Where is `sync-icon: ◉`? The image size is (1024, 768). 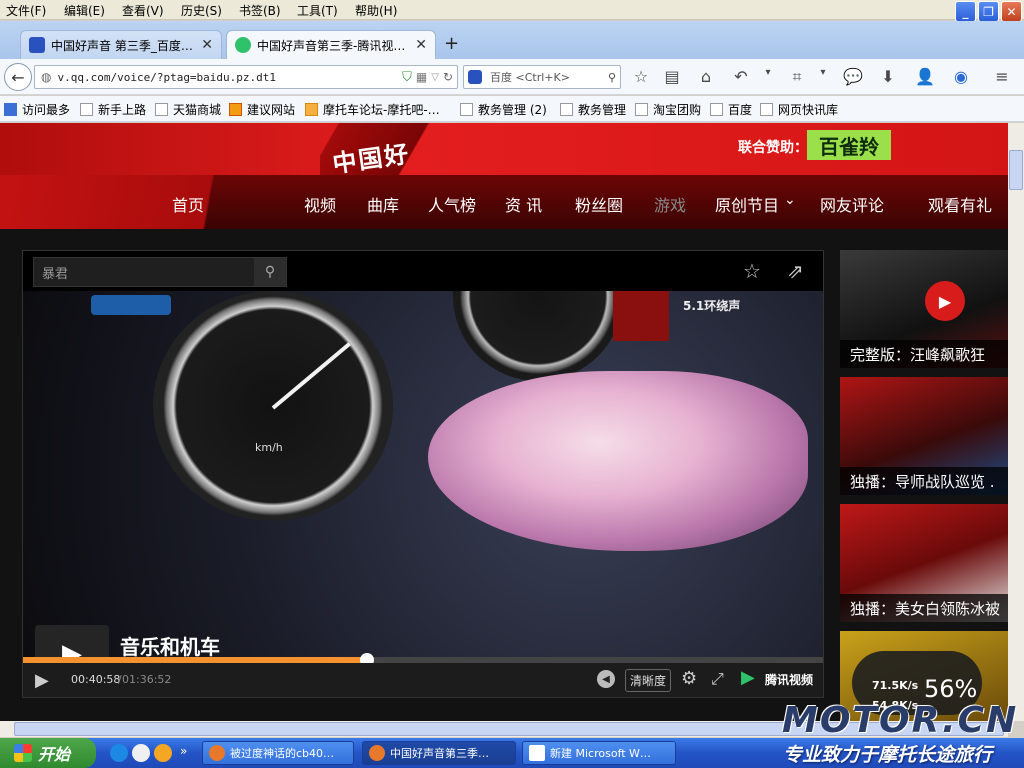 sync-icon: ◉ is located at coordinates (961, 76).